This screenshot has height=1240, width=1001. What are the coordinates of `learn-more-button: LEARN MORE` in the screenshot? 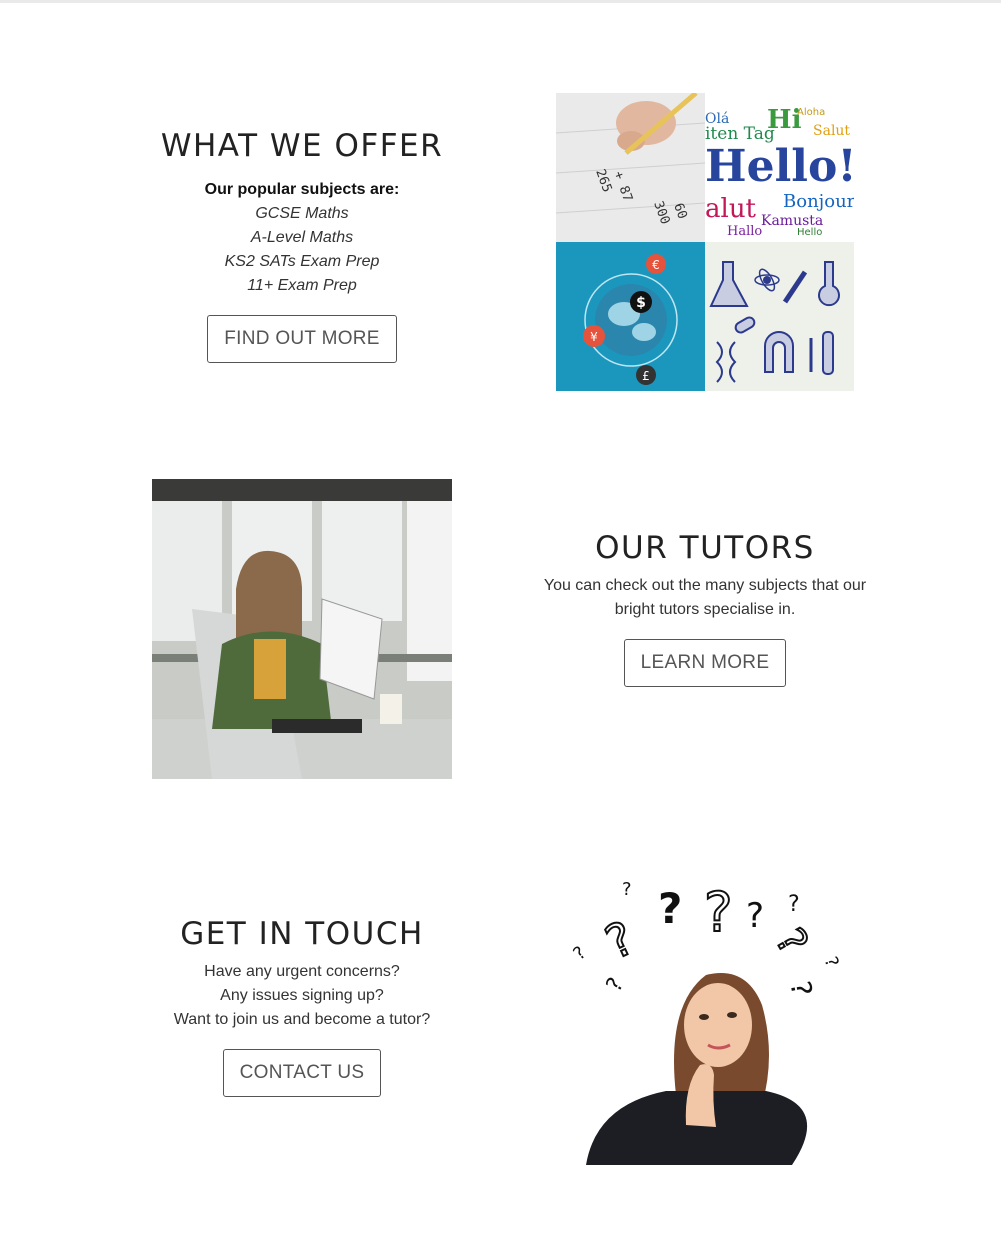 It's located at (705, 663).